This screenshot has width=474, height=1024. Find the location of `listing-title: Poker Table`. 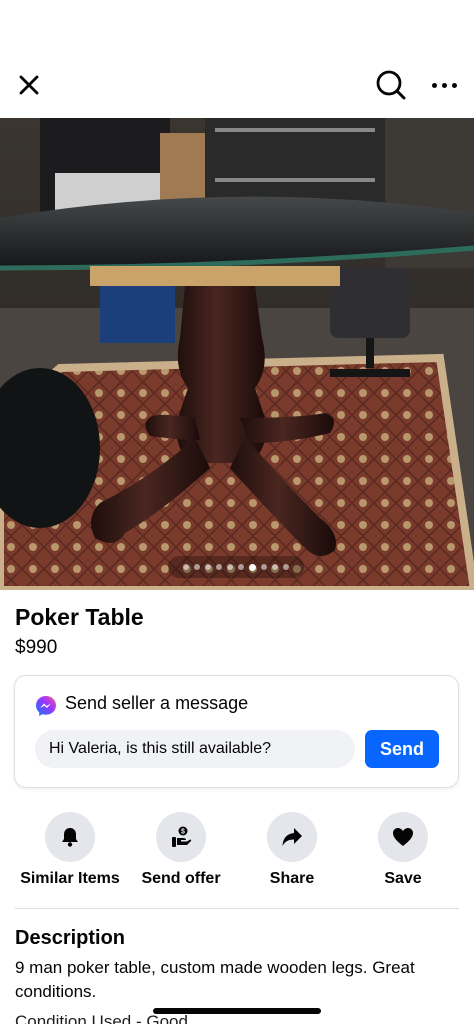

listing-title: Poker Table is located at coordinates (79, 617).